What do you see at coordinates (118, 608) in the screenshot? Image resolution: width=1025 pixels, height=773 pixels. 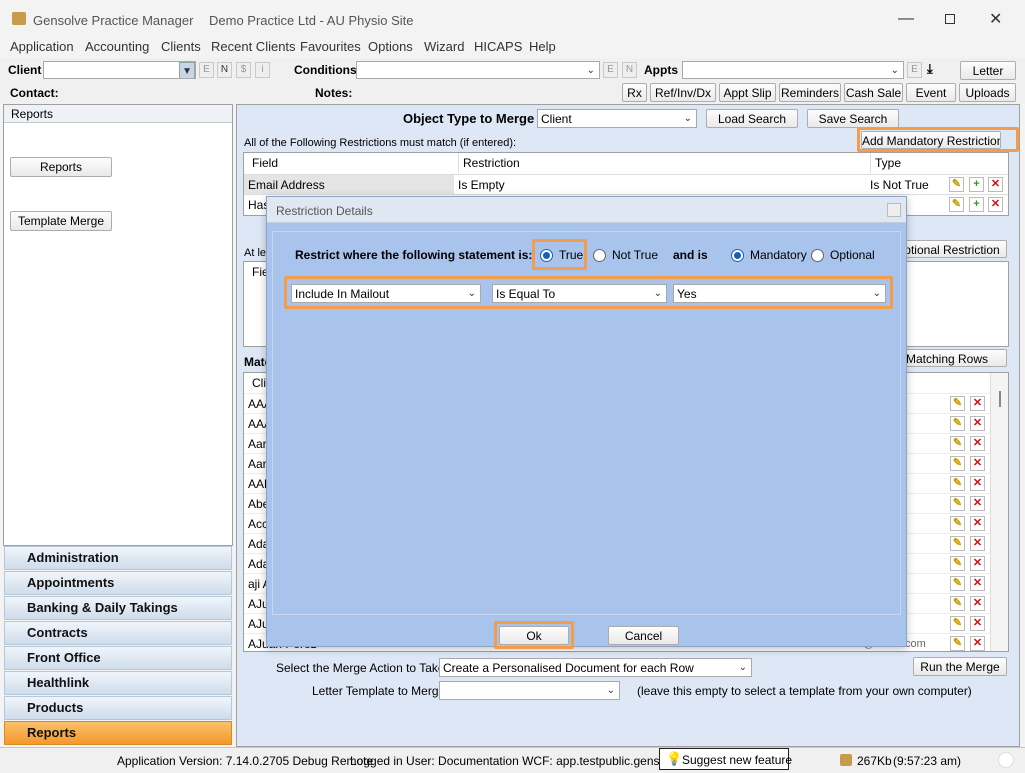 I see `nav-banking: Banking & Daily Takings` at bounding box center [118, 608].